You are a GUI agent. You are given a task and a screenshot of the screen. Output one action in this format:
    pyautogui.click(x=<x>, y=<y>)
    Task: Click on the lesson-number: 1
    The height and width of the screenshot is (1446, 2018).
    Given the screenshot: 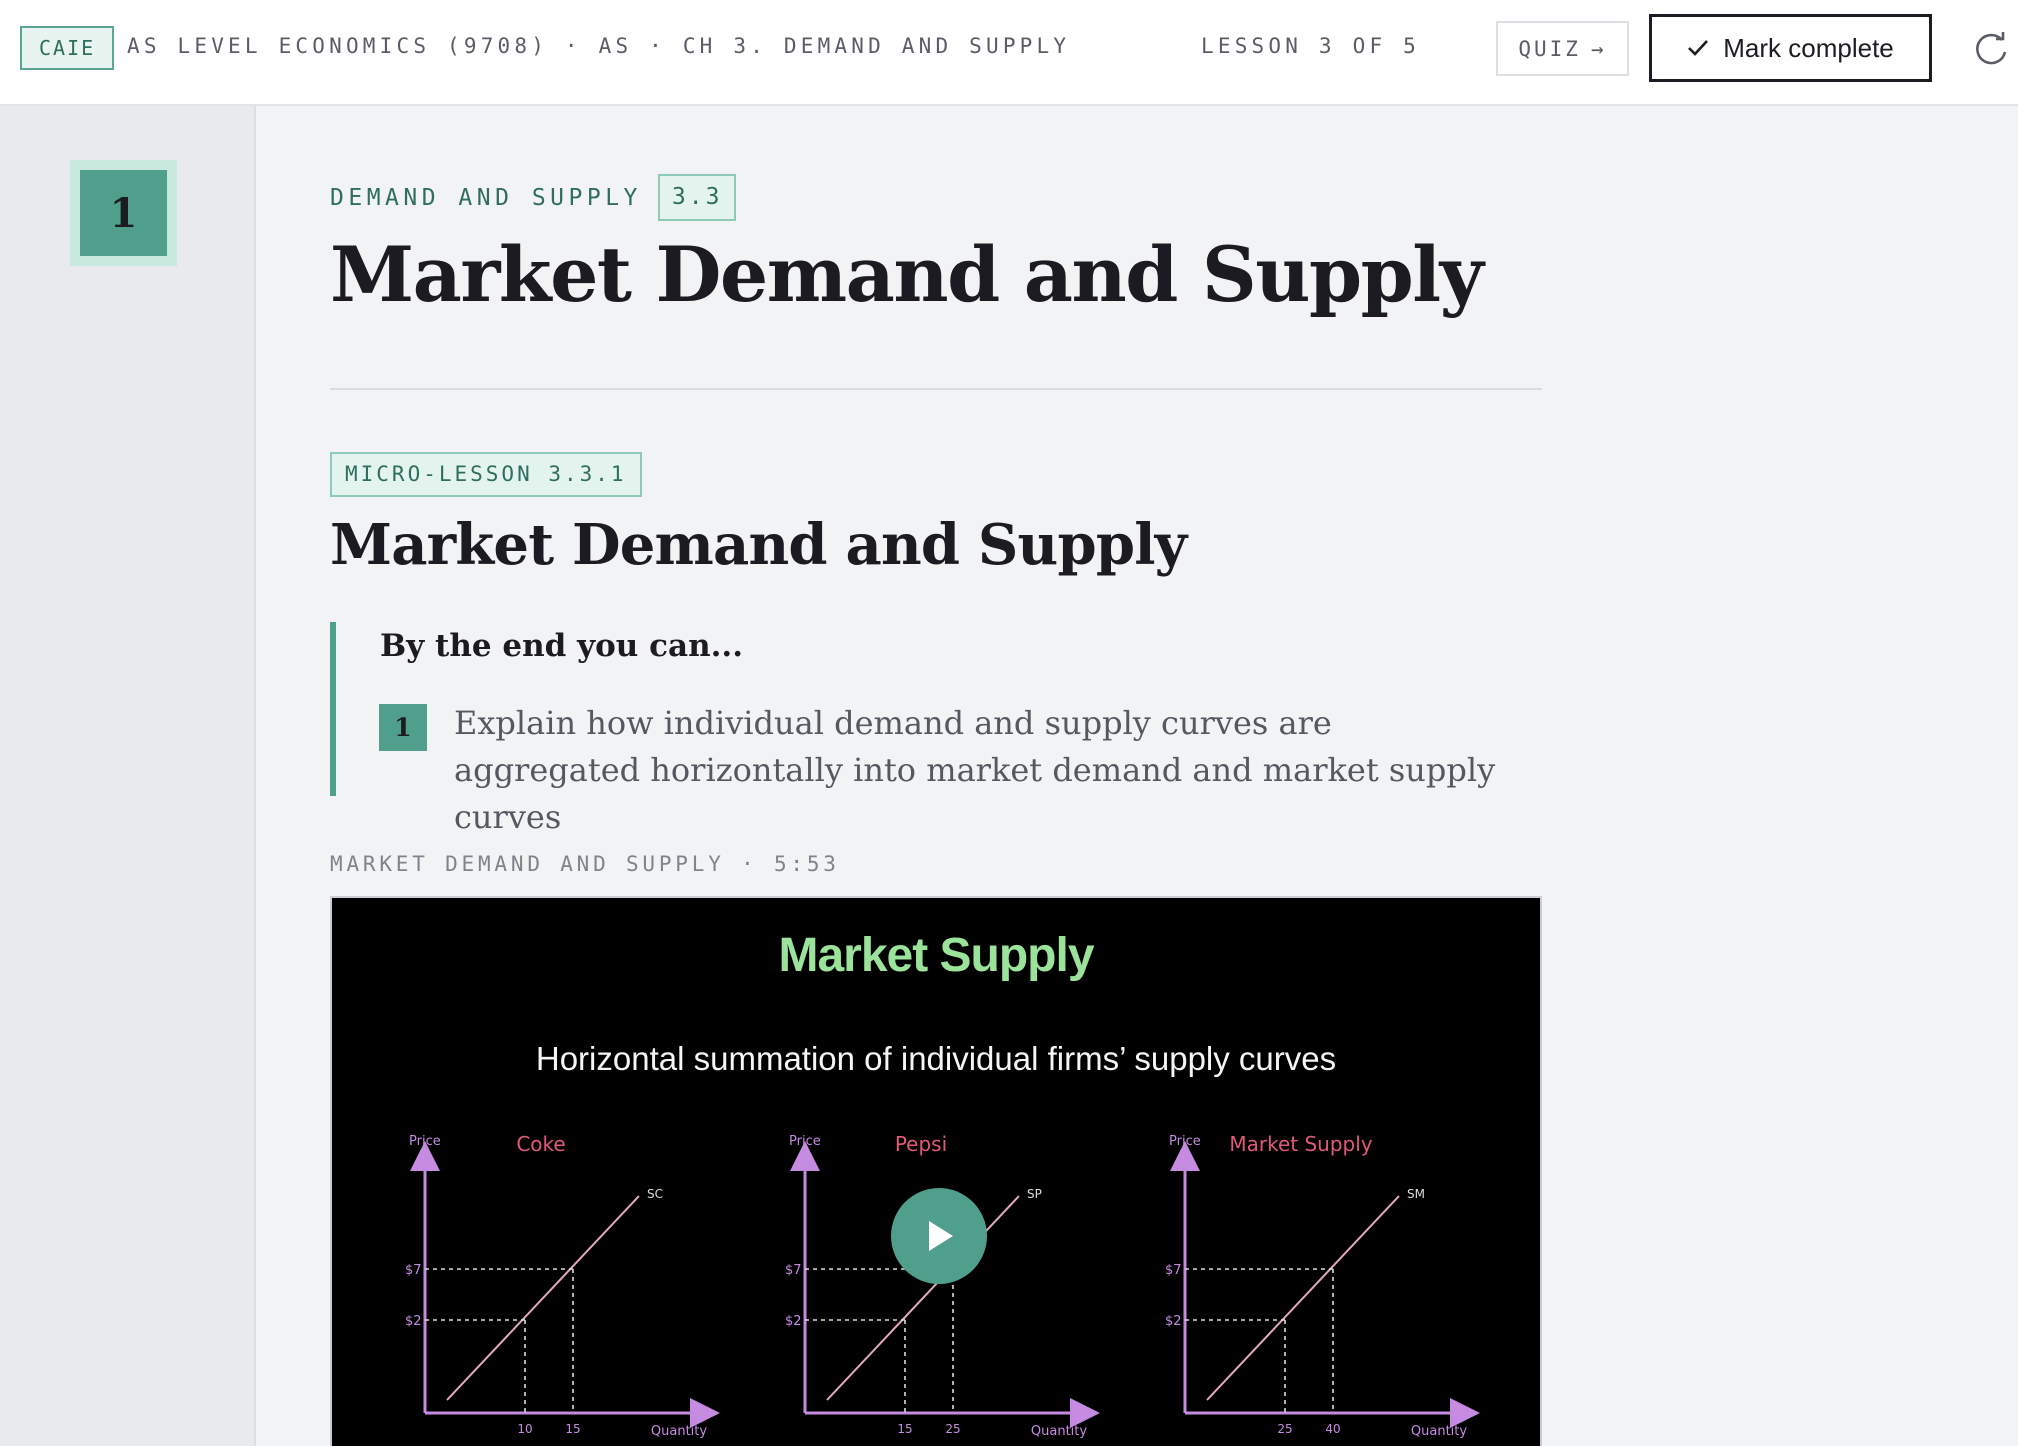 What is the action you would take?
    pyautogui.click(x=123, y=213)
    